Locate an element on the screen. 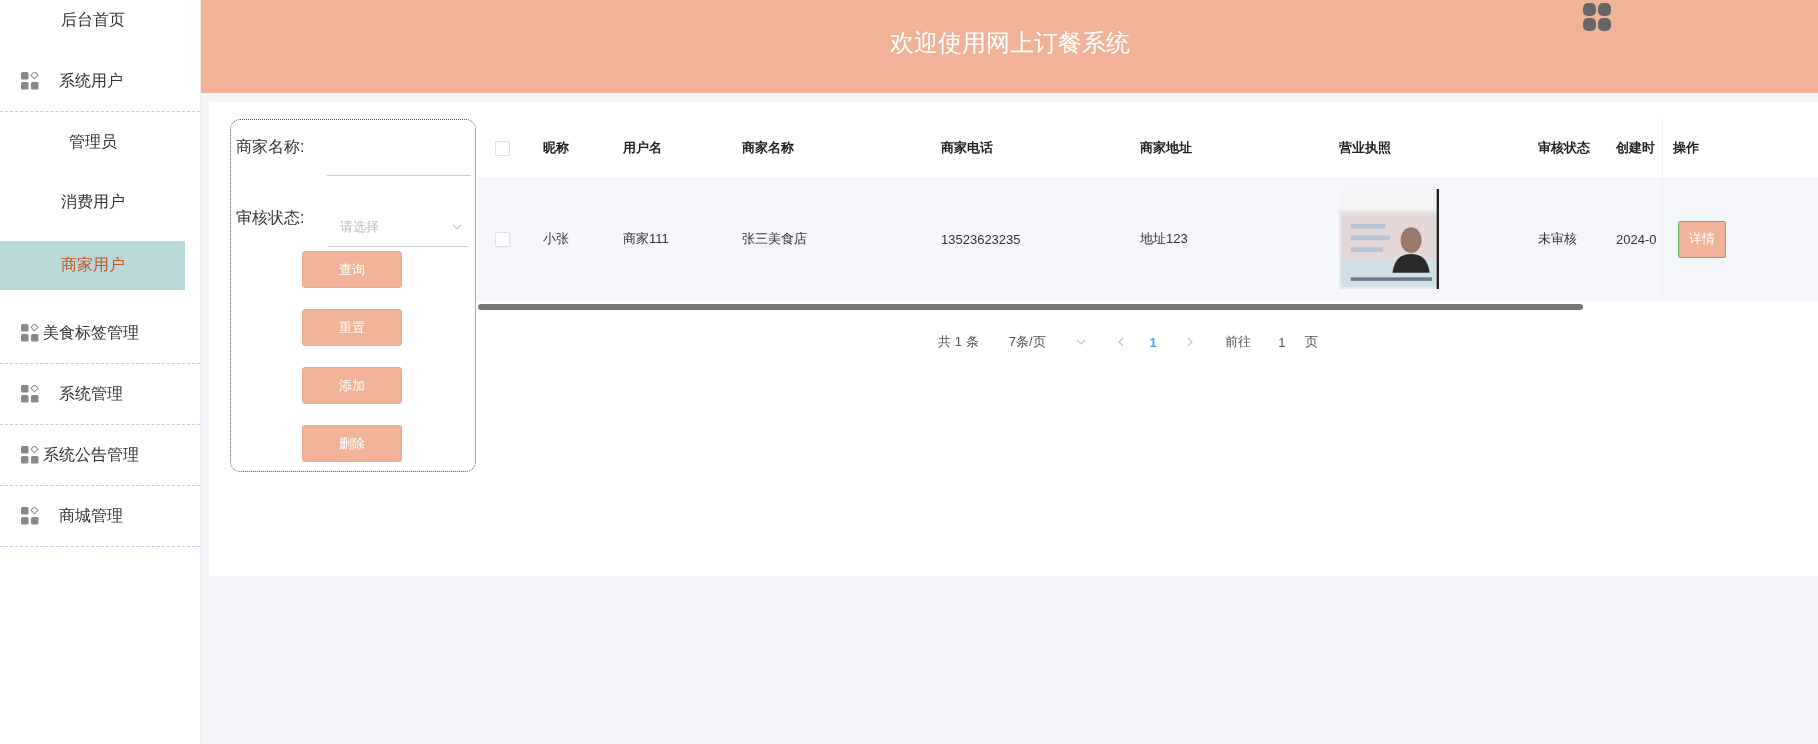 The width and height of the screenshot is (1818, 744). column-header: 昵称 is located at coordinates (556, 148).